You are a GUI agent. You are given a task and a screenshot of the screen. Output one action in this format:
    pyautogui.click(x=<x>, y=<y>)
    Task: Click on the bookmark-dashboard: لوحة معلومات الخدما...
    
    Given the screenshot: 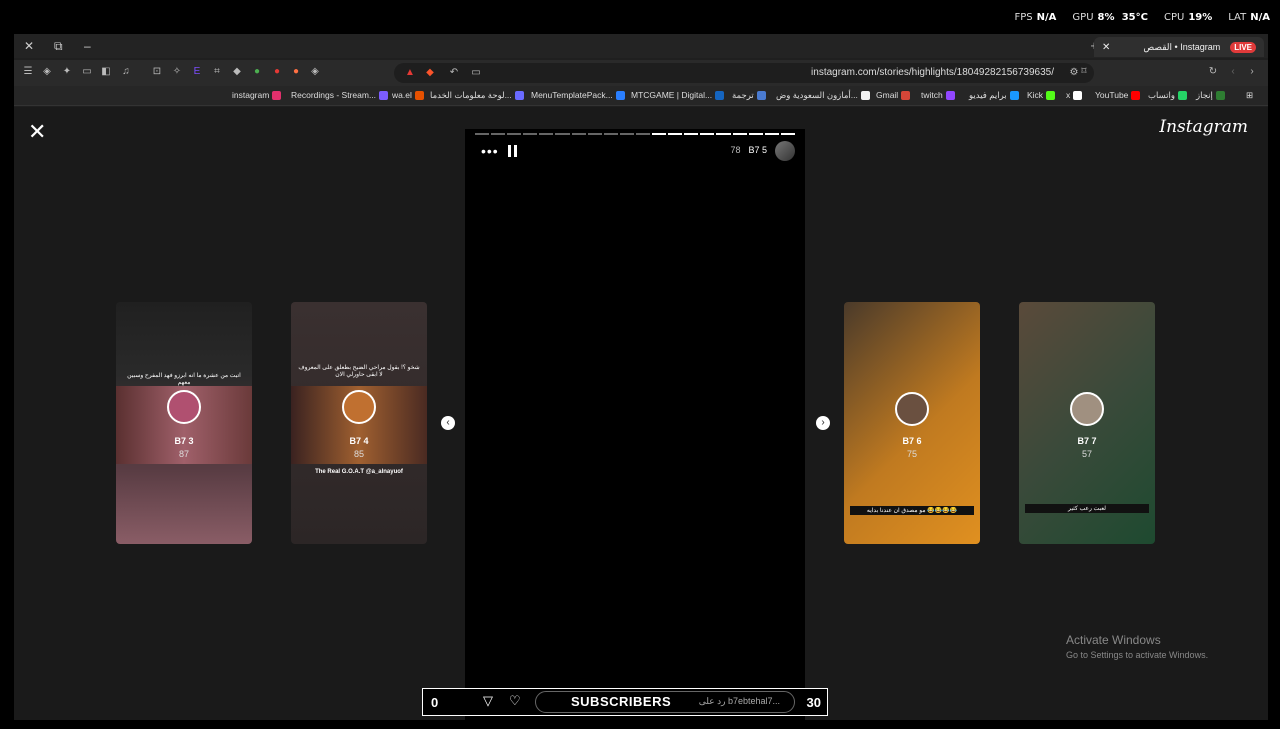 What is the action you would take?
    pyautogui.click(x=477, y=95)
    